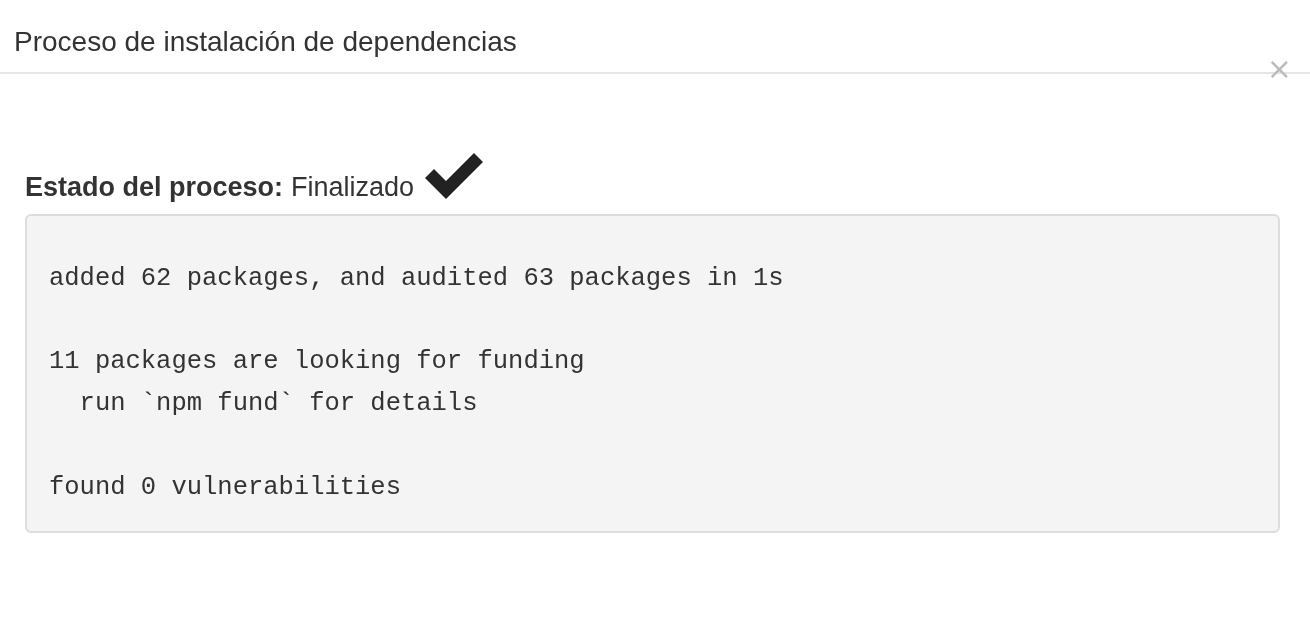  I want to click on status-value: Finalizado, so click(353, 187).